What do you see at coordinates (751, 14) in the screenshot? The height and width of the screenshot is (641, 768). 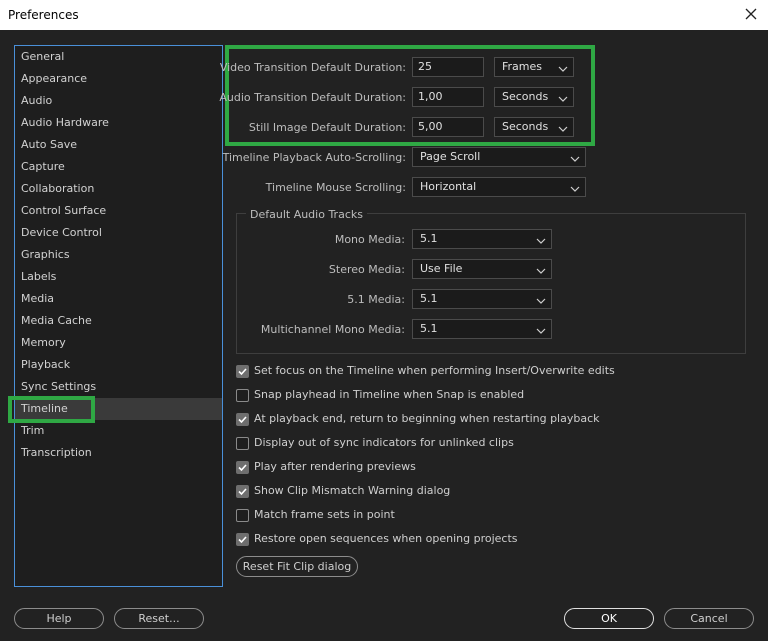 I see `close-icon` at bounding box center [751, 14].